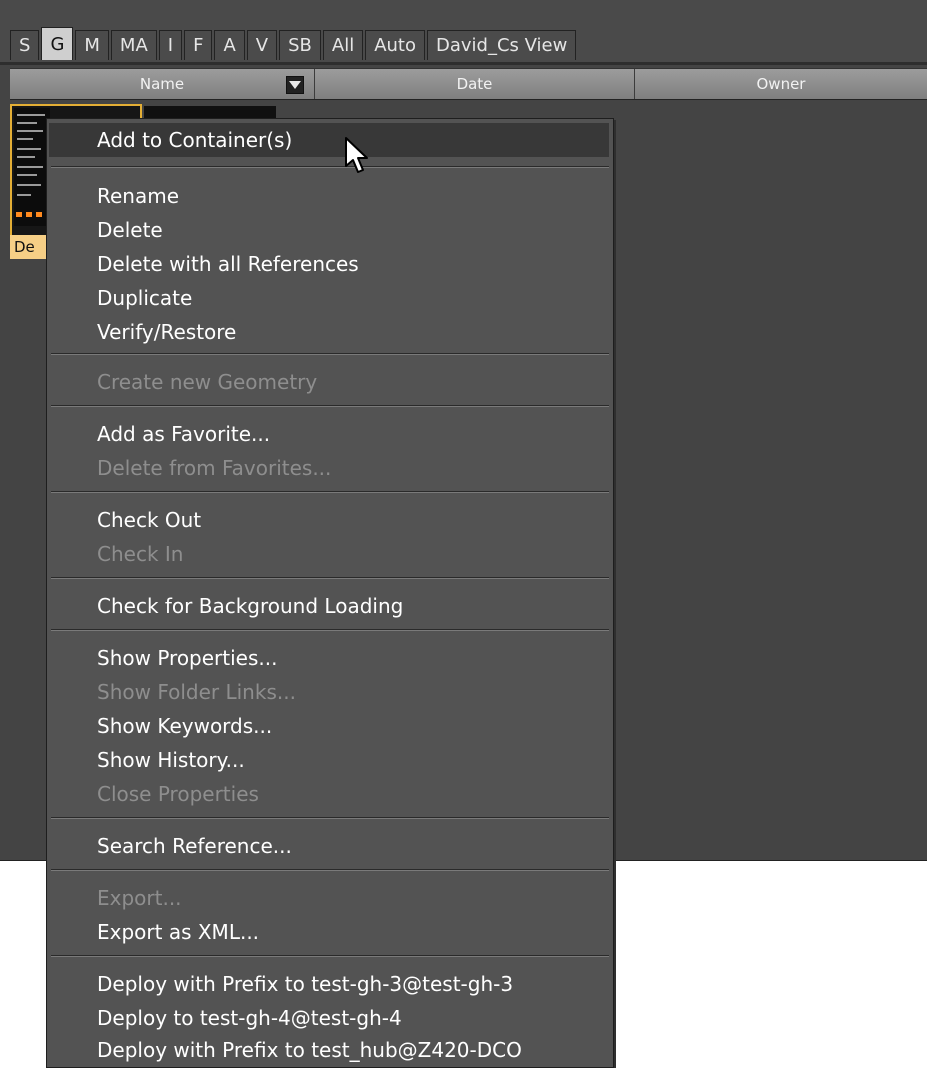  I want to click on column-name-header: Name, so click(162, 84).